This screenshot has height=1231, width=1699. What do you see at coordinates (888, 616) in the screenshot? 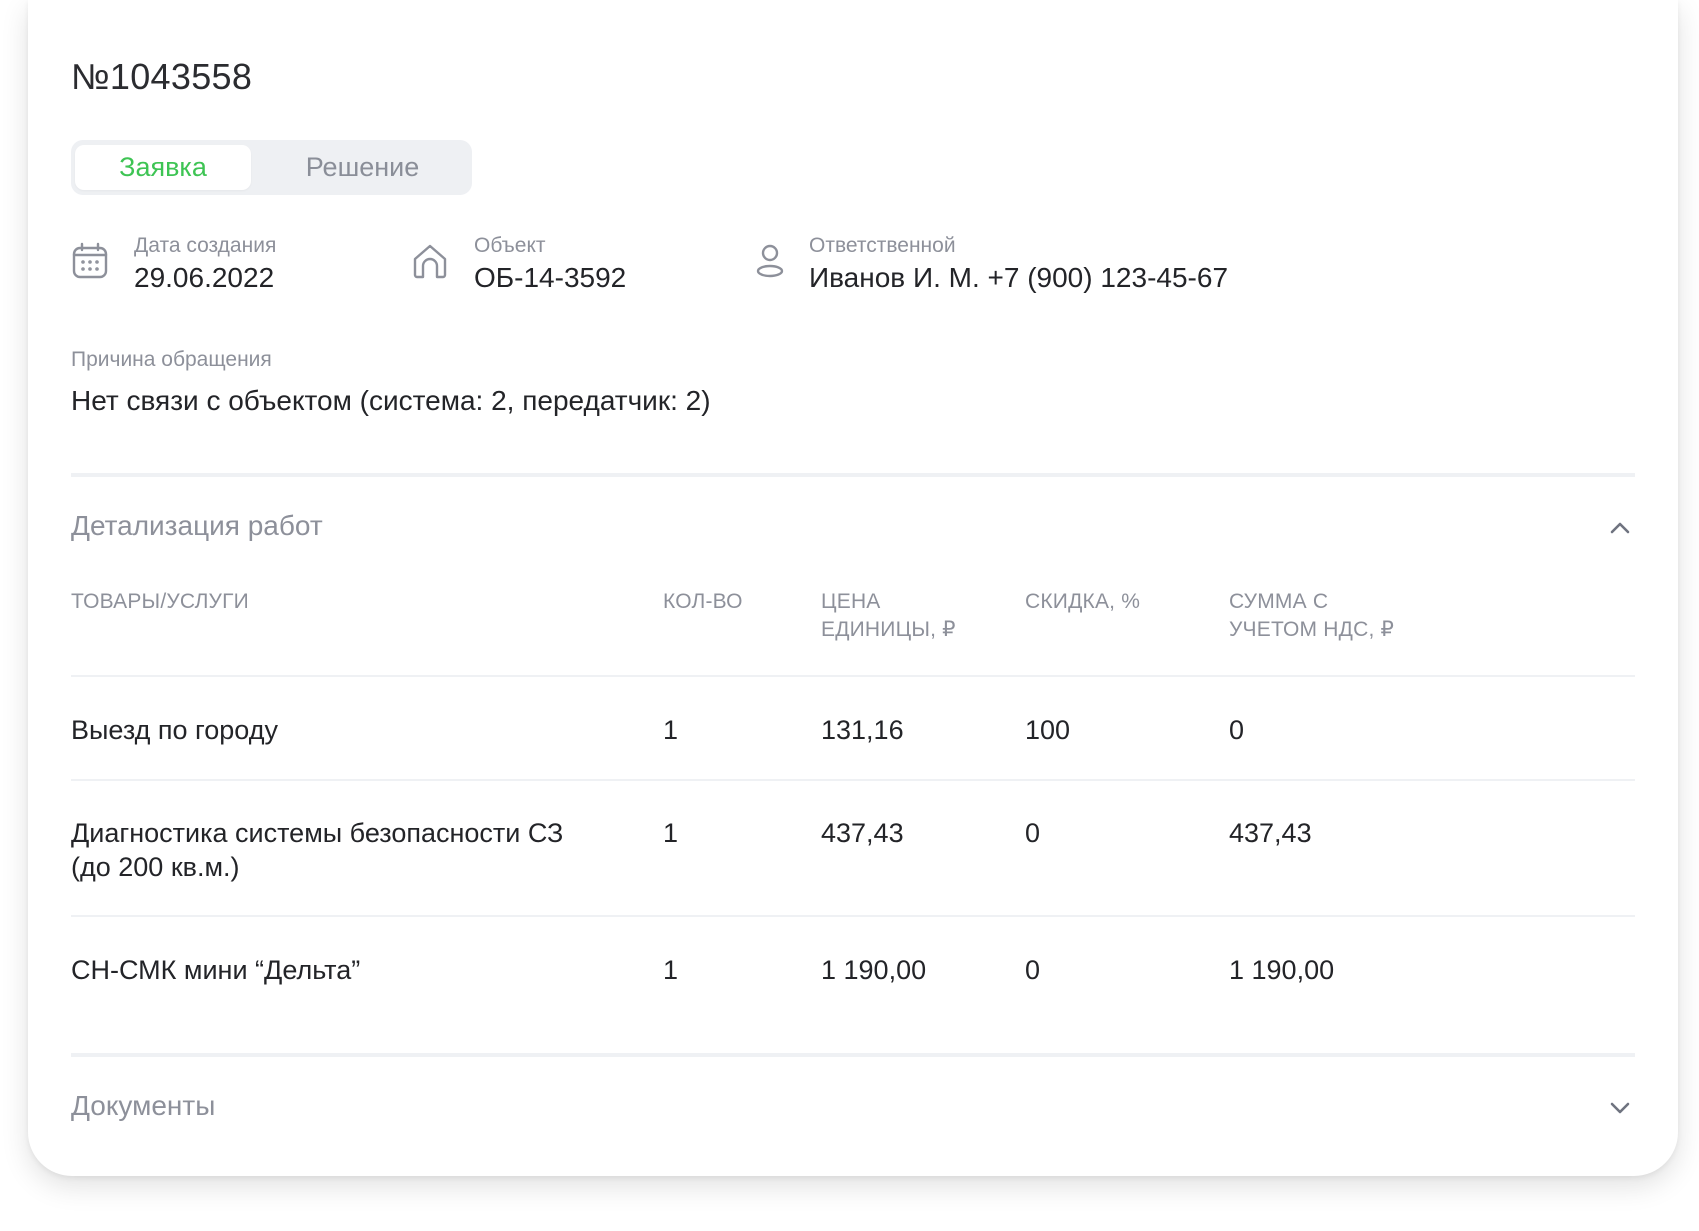
I see `column-header-price: ЦЕНА ЕДИНИЦЫ, ₽` at bounding box center [888, 616].